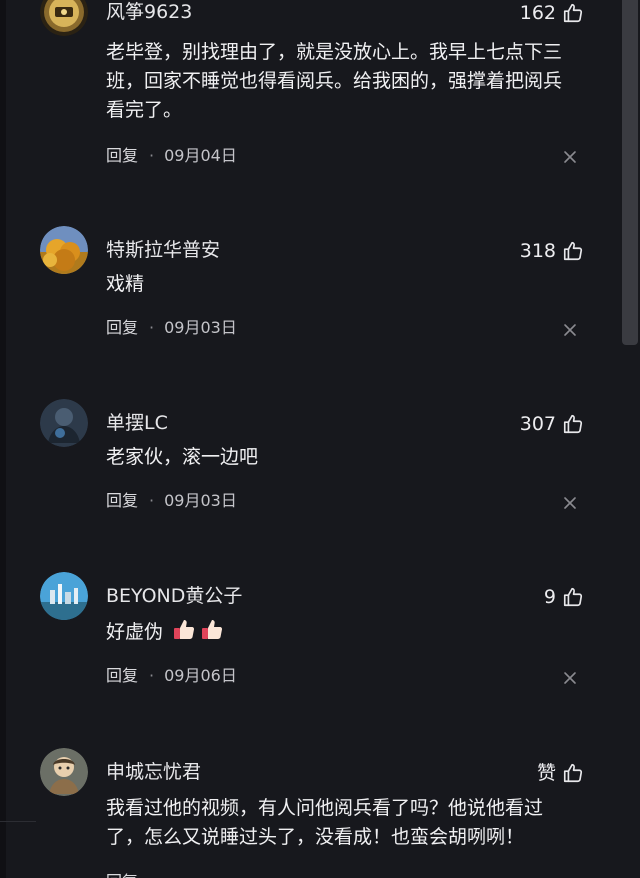 Image resolution: width=640 pixels, height=878 pixels. I want to click on comment-text: 戏精, so click(125, 284).